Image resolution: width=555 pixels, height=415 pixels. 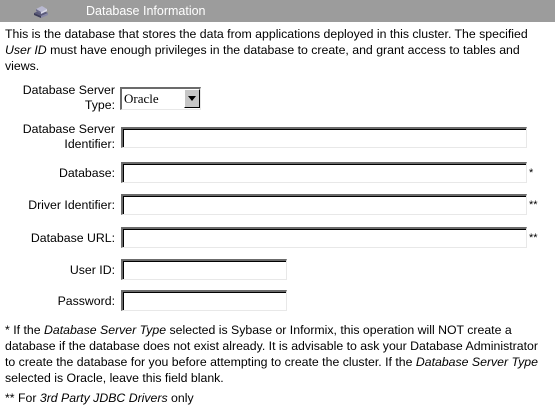 I want to click on double-asterisk-note: ** For 3rd Party JDBC Drivers only, so click(x=277, y=398).